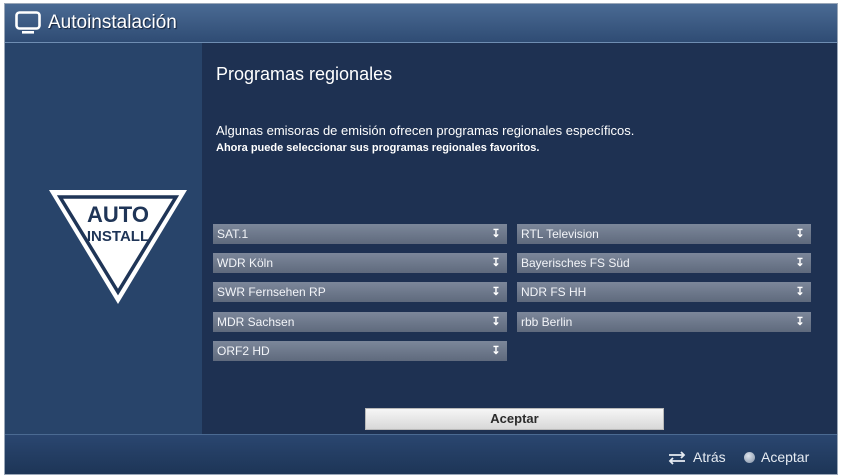  Describe the element at coordinates (304, 74) in the screenshot. I see `page-heading: Programas regionales` at that location.